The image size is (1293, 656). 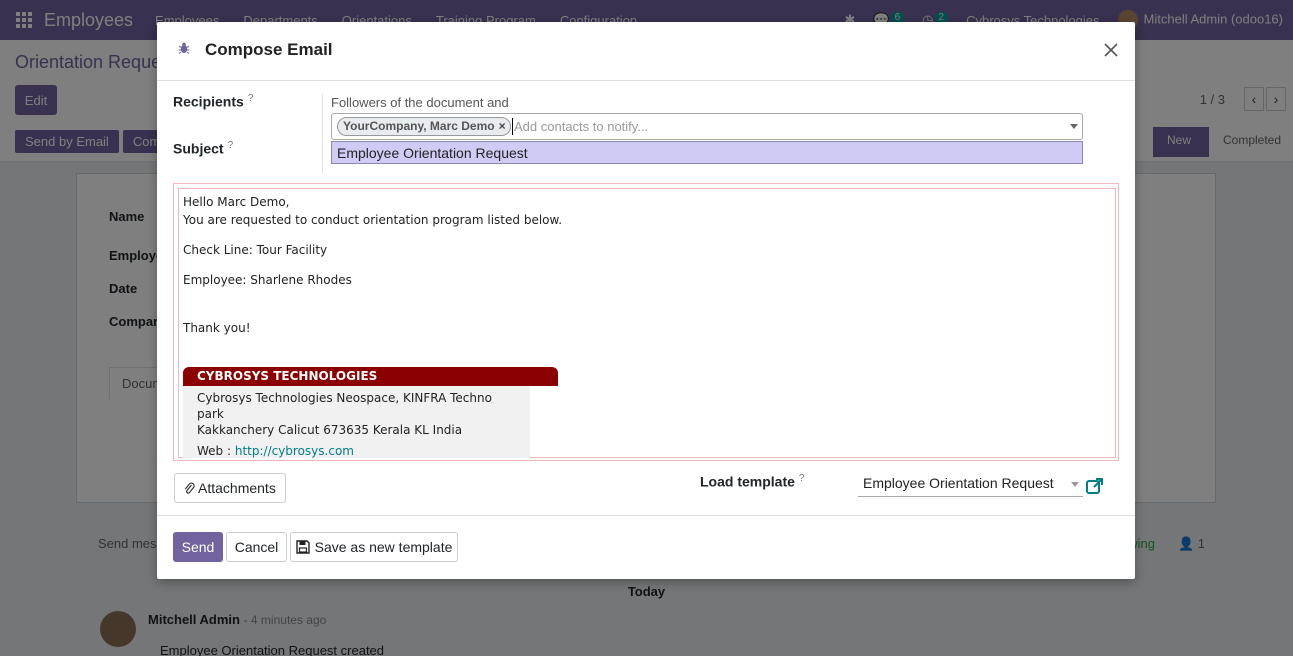 I want to click on attachments-button: Attachments, so click(x=230, y=488).